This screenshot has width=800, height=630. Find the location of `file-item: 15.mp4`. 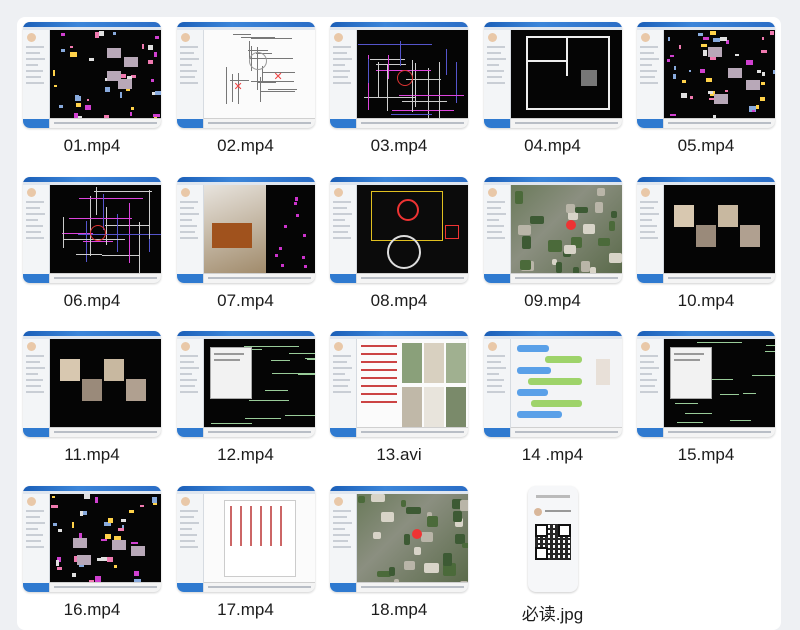

file-item: 15.mp4 is located at coordinates (707, 401).